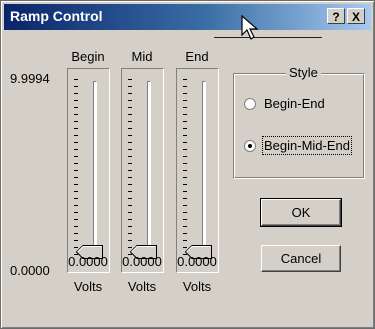  I want to click on radio-begin-end-circle, so click(250, 104).